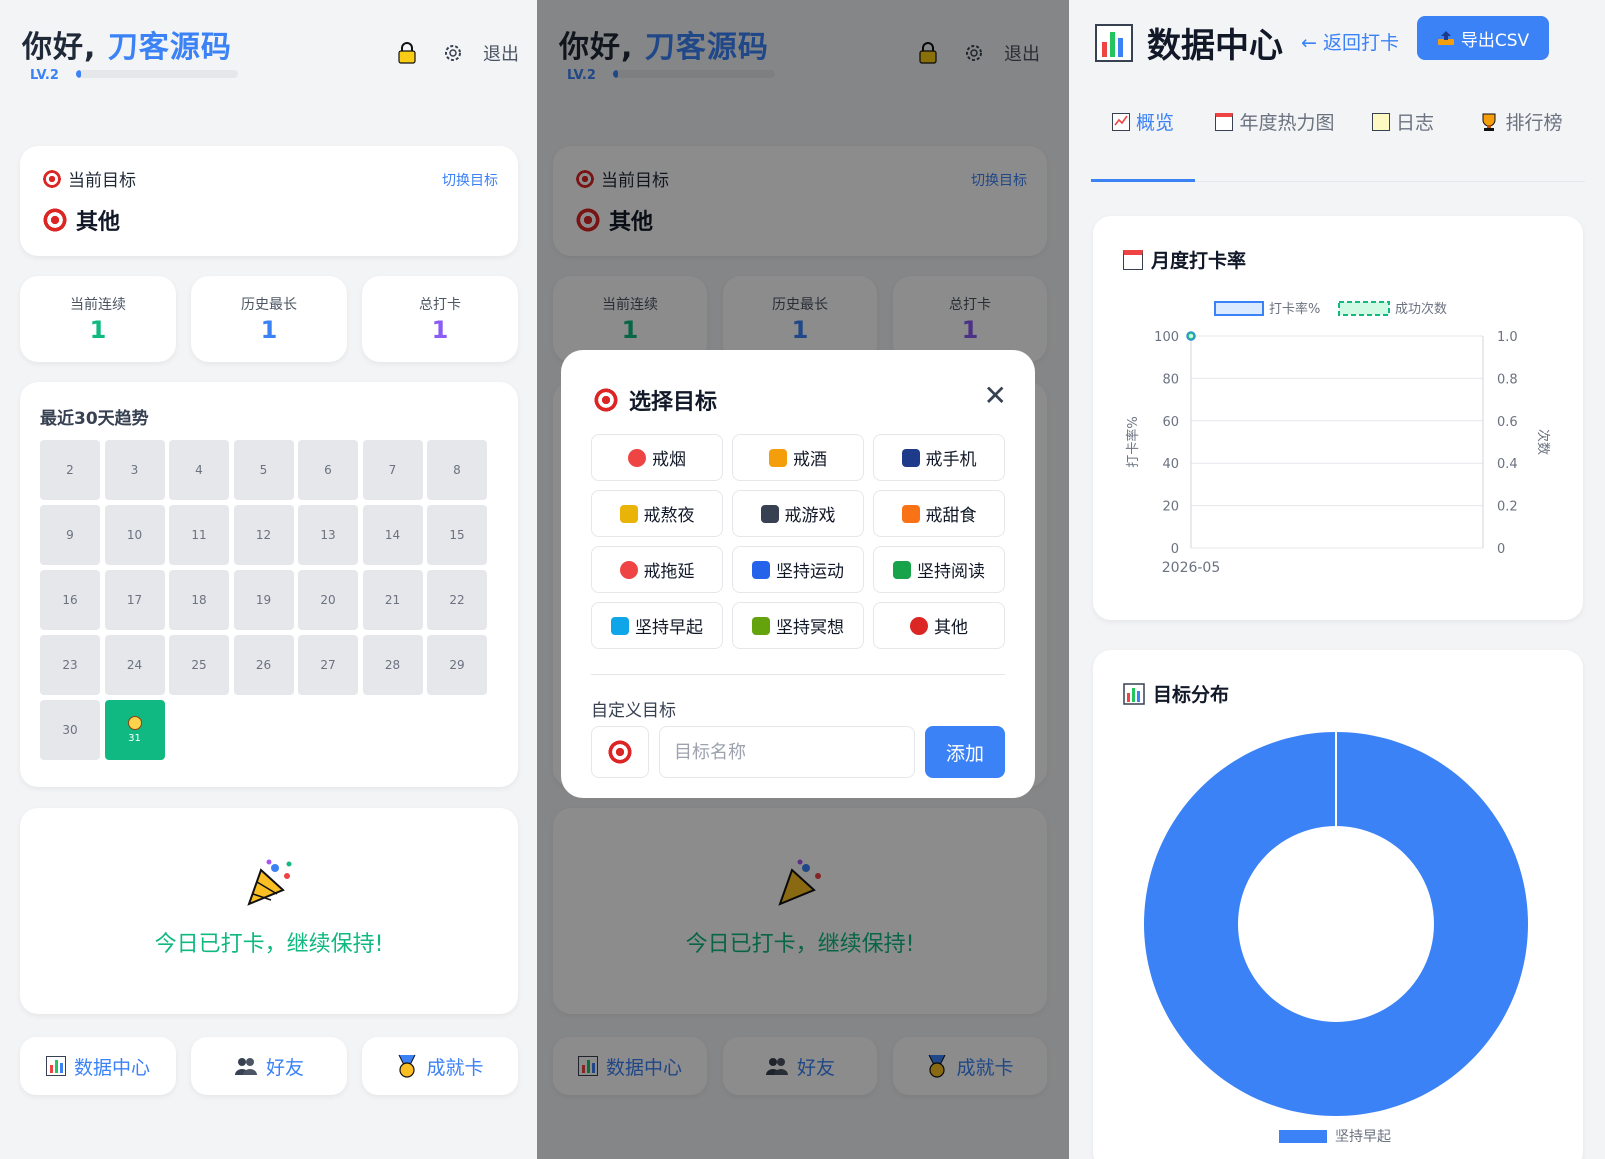 The height and width of the screenshot is (1159, 1605). I want to click on tab-leaderboard: 排行榜, so click(1521, 123).